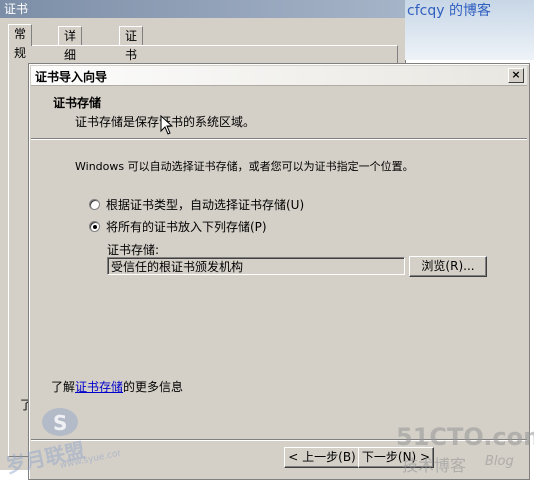  I want to click on store-info-link: 证书存储, so click(99, 387).